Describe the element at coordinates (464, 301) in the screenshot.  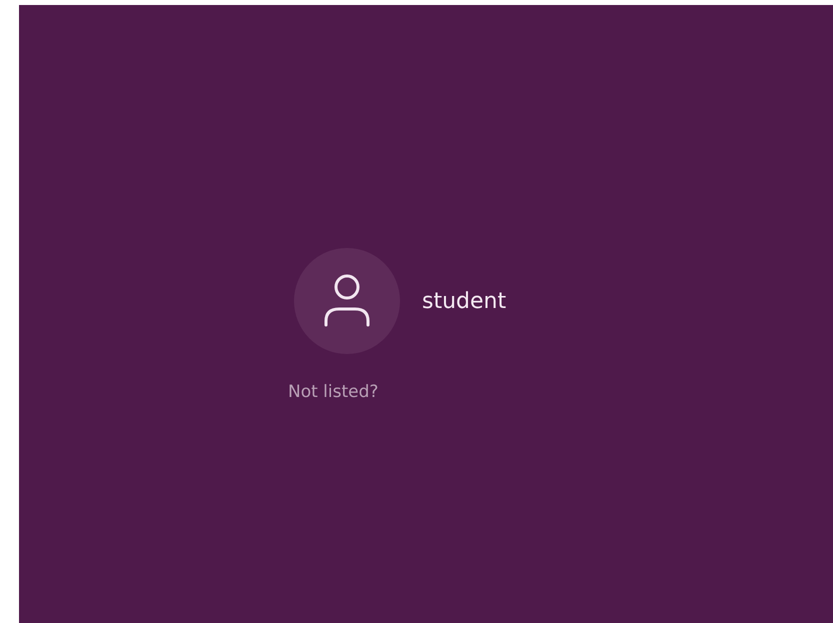
I see `user-name: student` at that location.